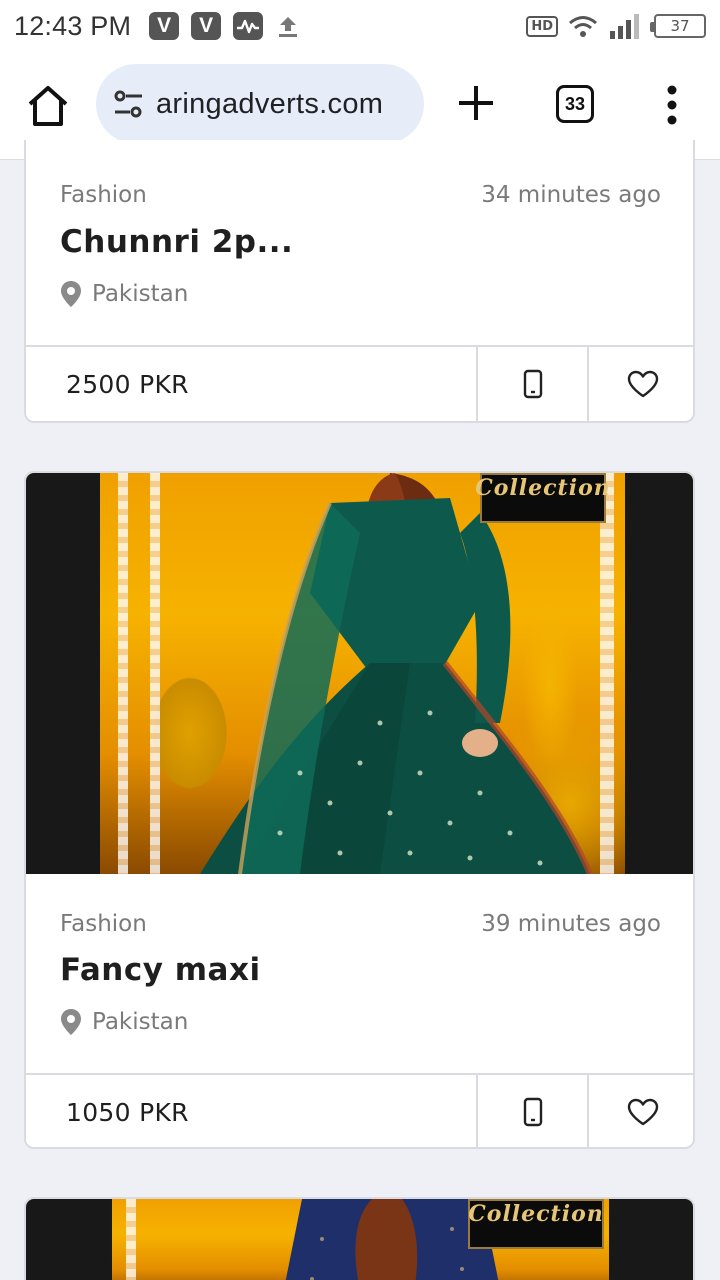 This screenshot has width=720, height=1280. What do you see at coordinates (48, 106) in the screenshot?
I see `home-icon` at bounding box center [48, 106].